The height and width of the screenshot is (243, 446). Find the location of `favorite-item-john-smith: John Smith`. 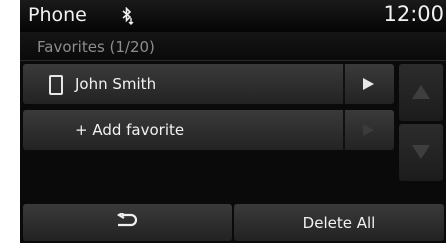

favorite-item-john-smith: John Smith is located at coordinates (208, 84).